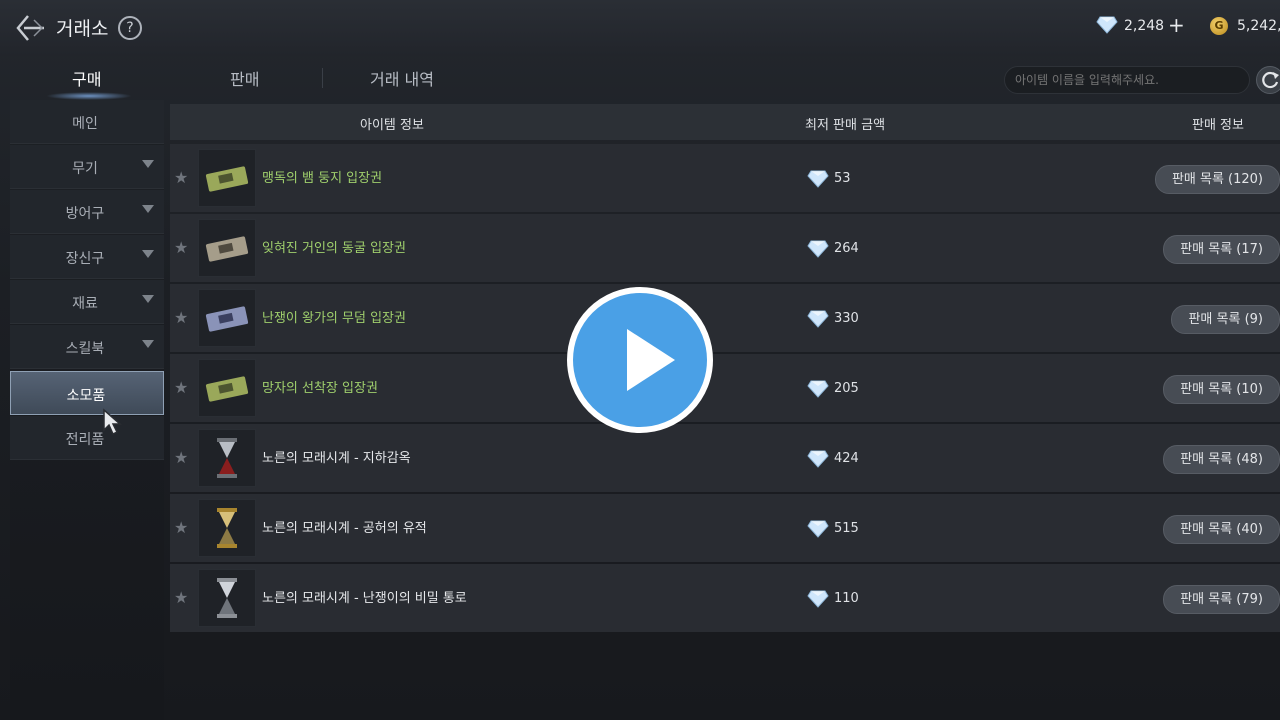  I want to click on table-row: ★ 잊혀진 거인의 동굴 입장권 264 판매 목록 (17), so click(725, 248).